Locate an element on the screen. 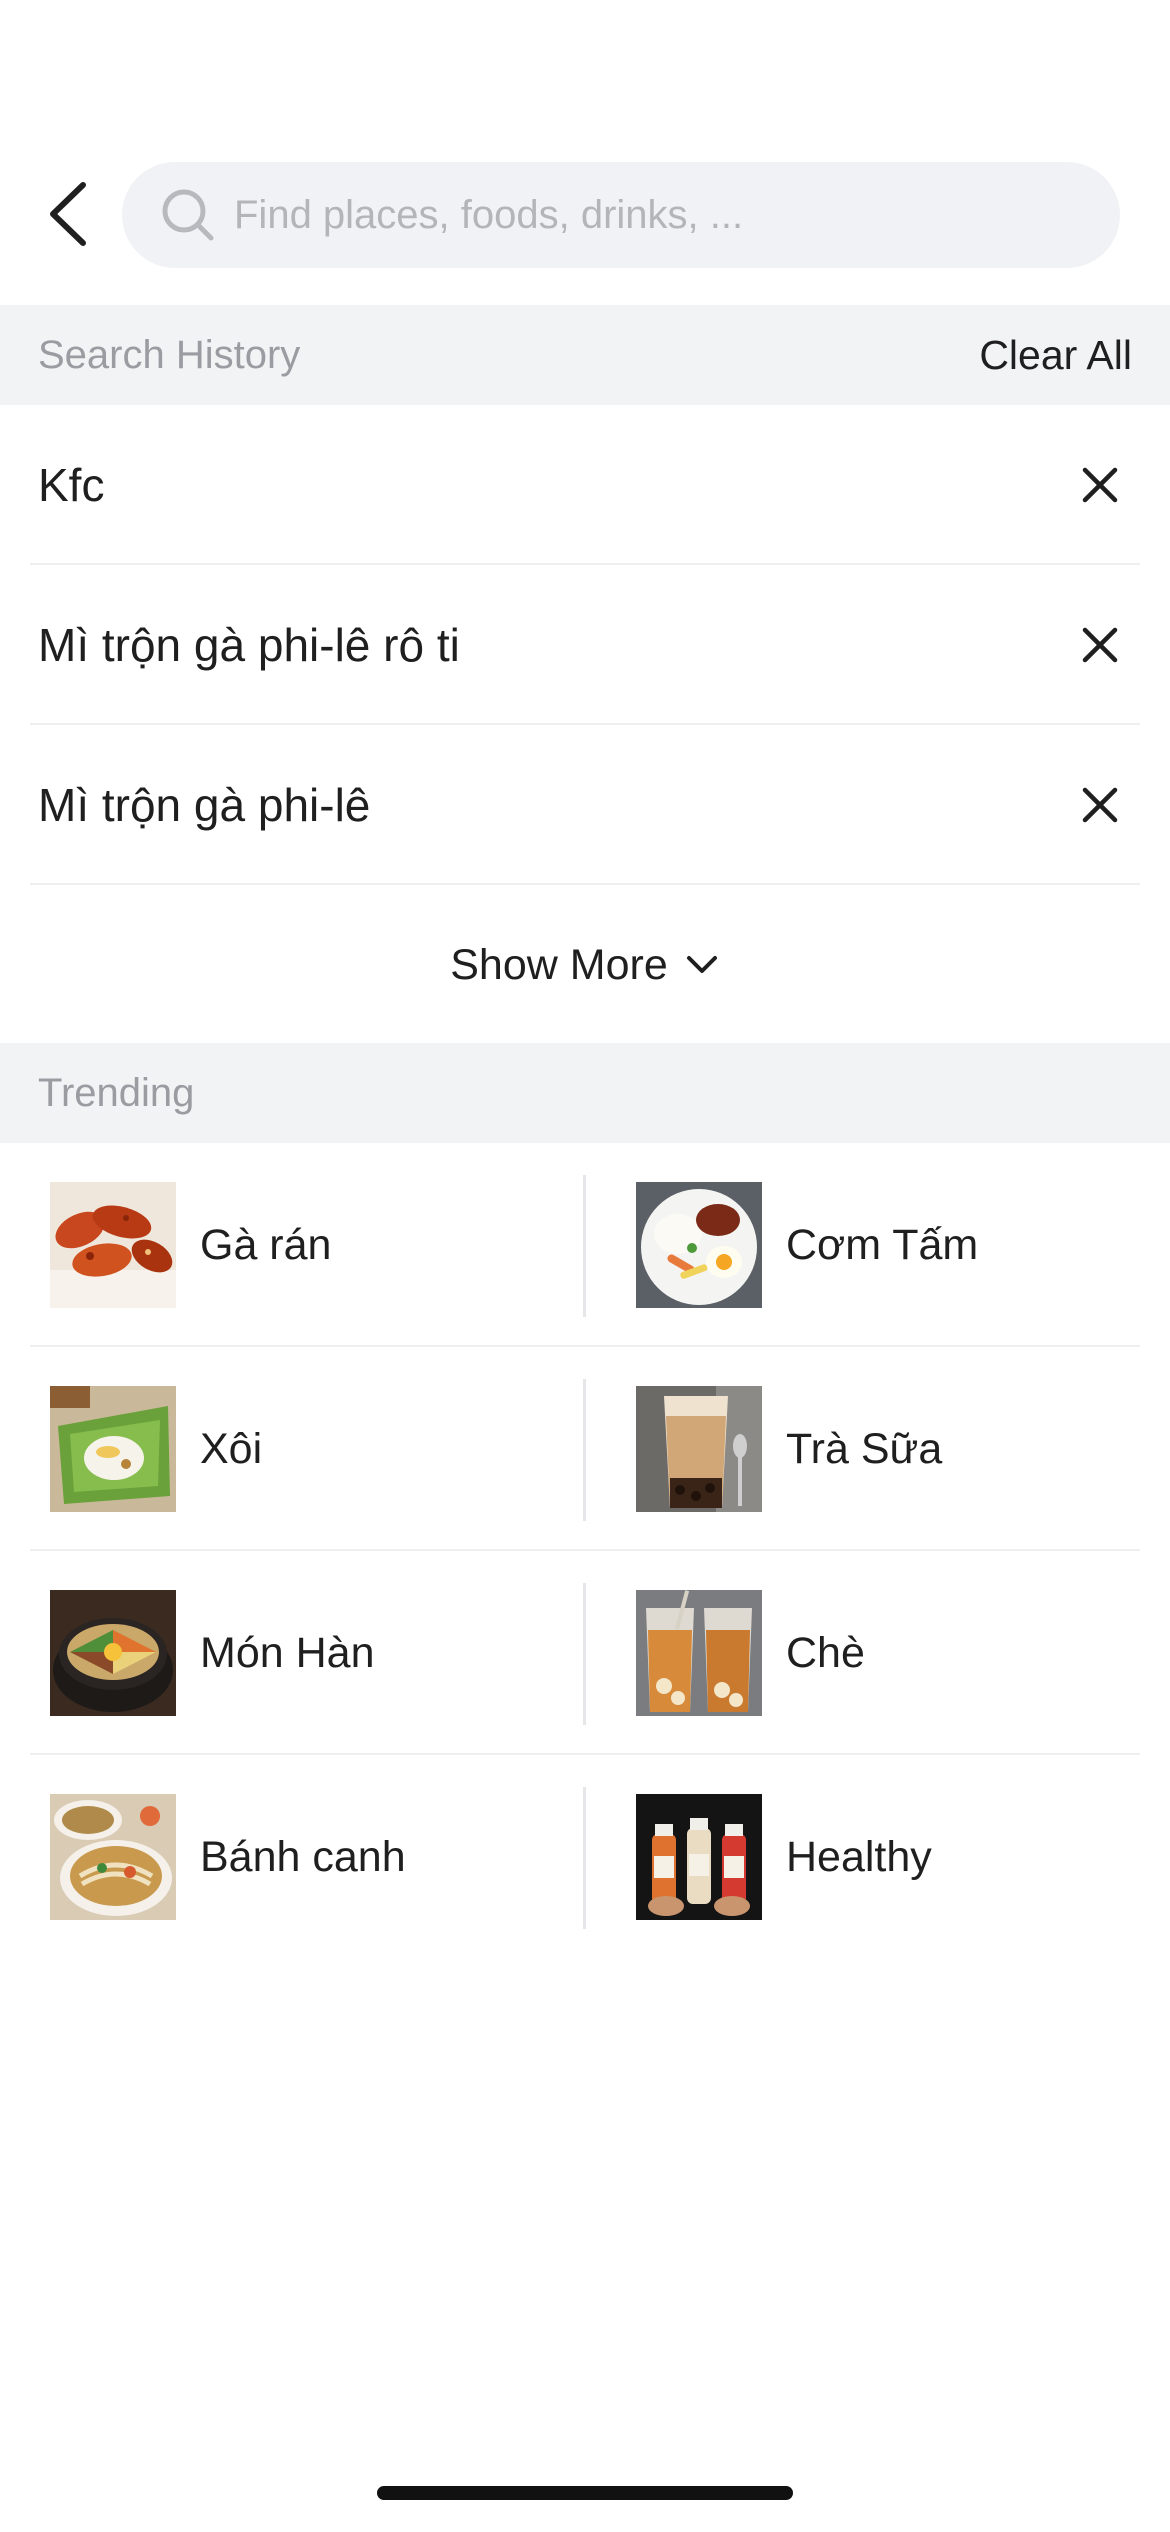  trending-row: Món Hàn Chè is located at coordinates (585, 1653).